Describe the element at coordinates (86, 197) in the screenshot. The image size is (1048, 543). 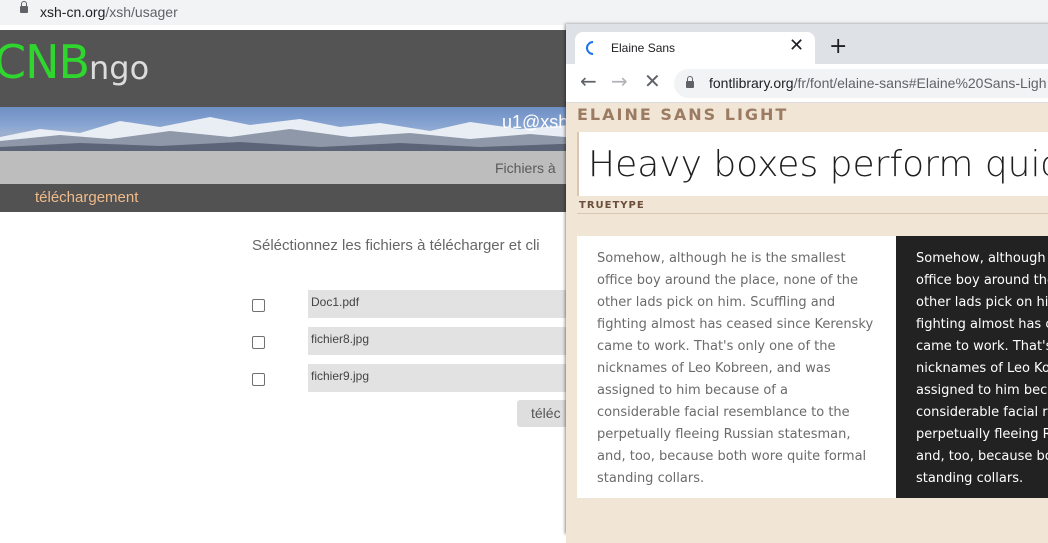
I see `nav-link-download: téléchargement` at that location.